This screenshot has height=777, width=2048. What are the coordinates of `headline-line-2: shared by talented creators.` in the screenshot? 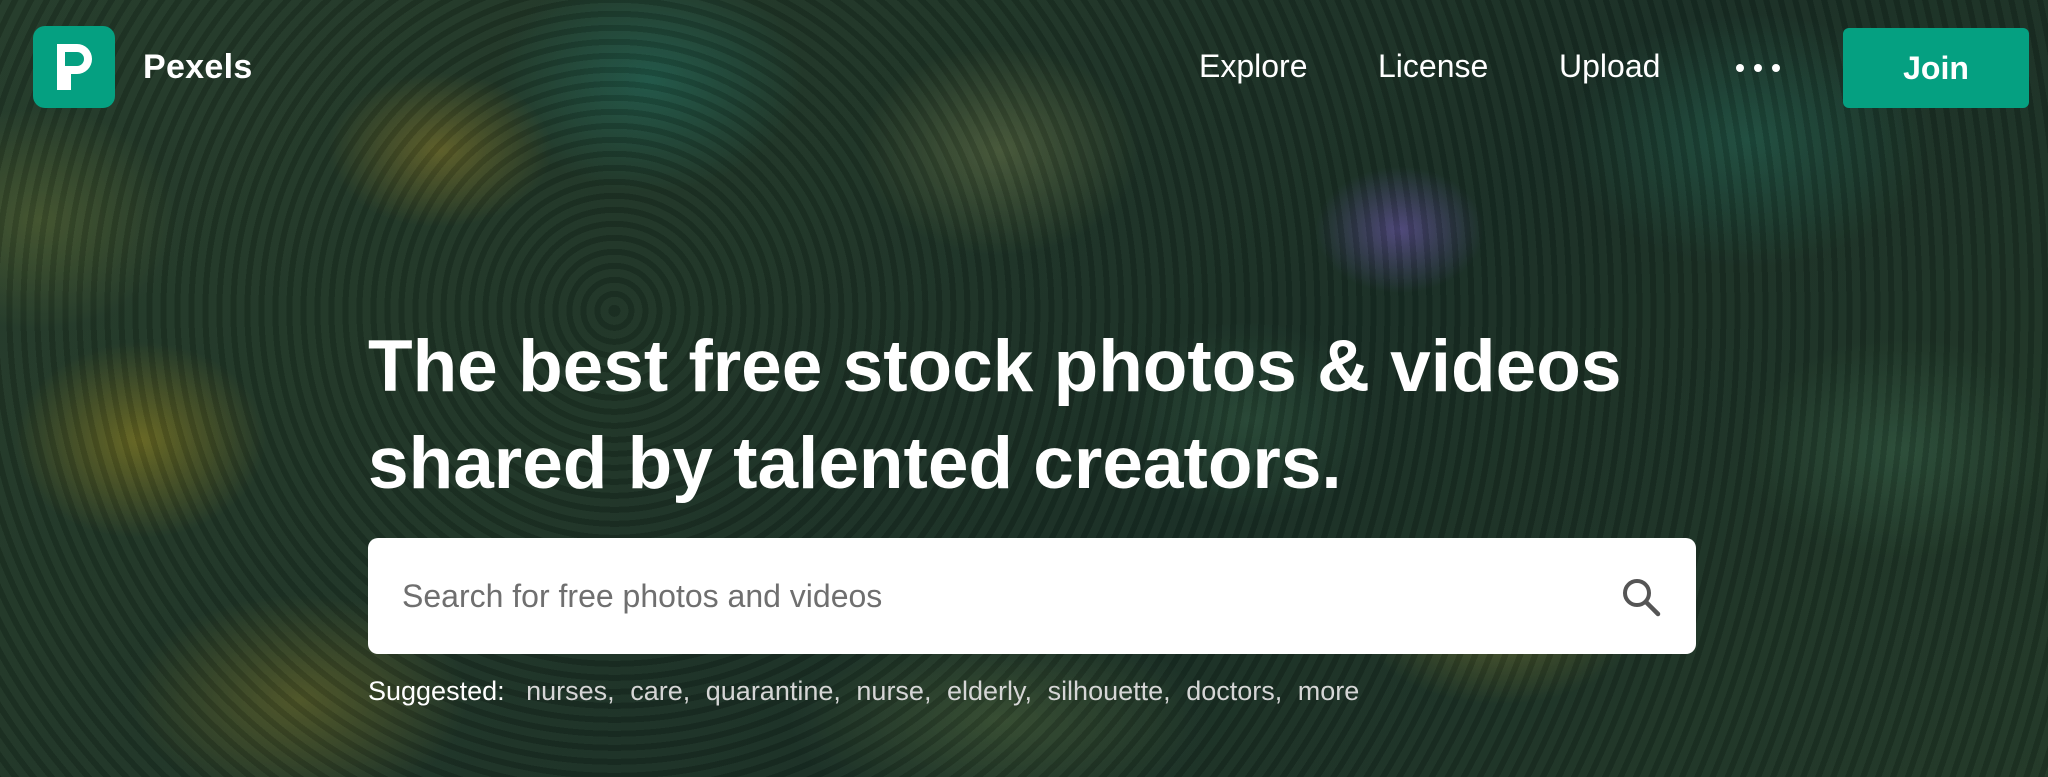 It's located at (855, 463).